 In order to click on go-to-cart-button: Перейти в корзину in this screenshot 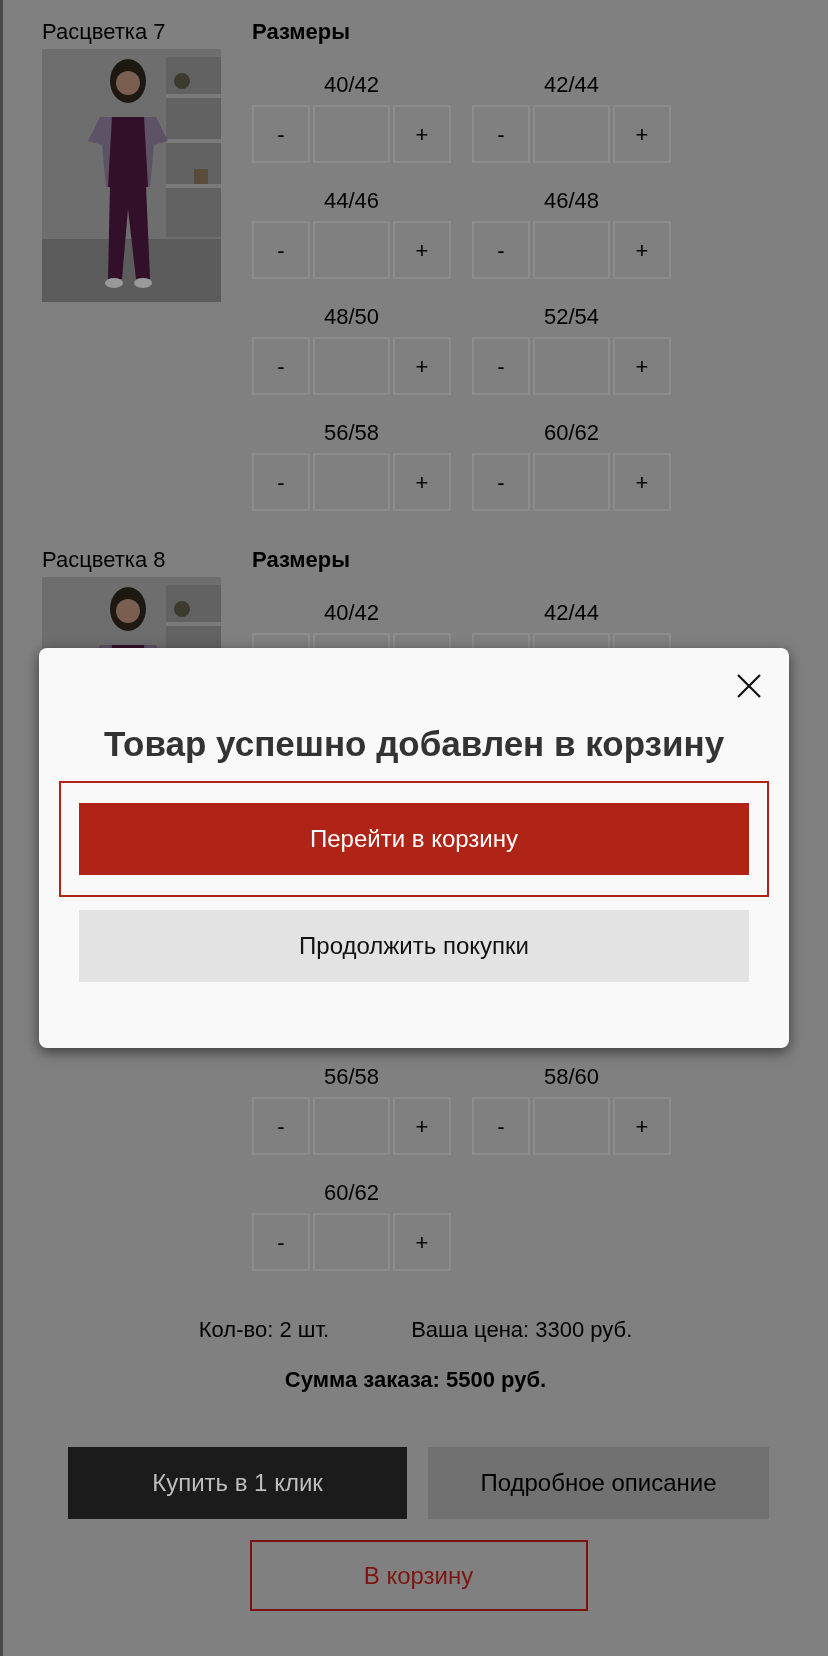, I will do `click(414, 839)`.